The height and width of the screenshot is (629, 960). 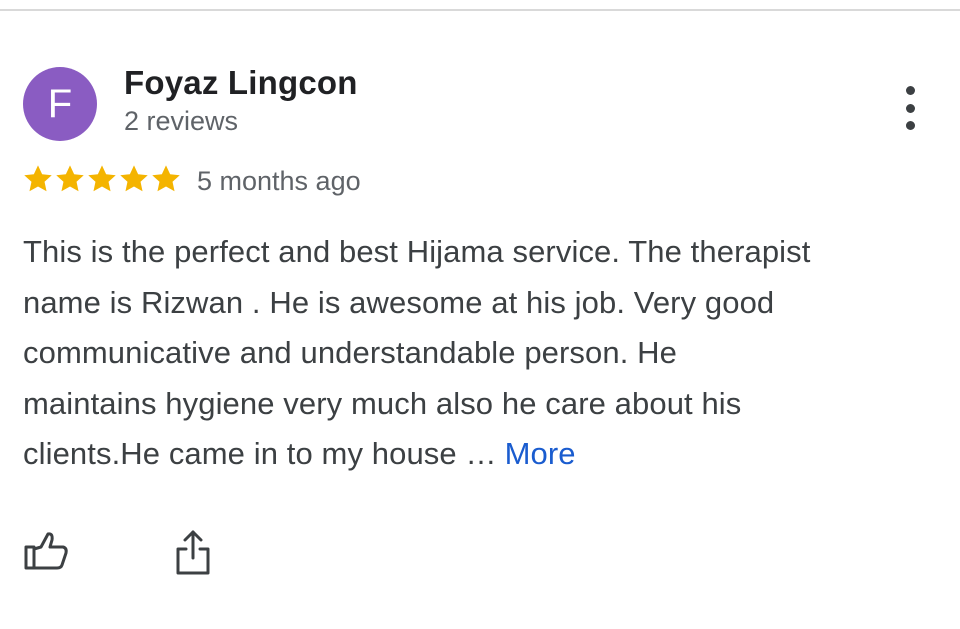 I want to click on thumbs-up-icon, so click(x=46, y=551).